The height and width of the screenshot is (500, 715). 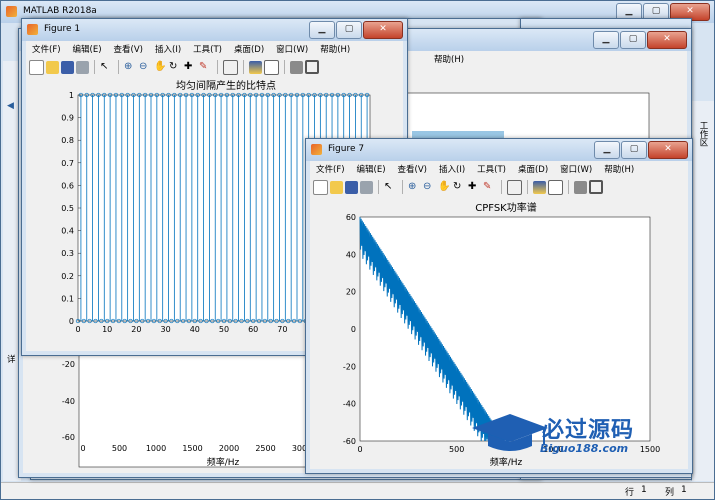 What do you see at coordinates (71, 95) in the screenshot?
I see `y-tick-label: 1` at bounding box center [71, 95].